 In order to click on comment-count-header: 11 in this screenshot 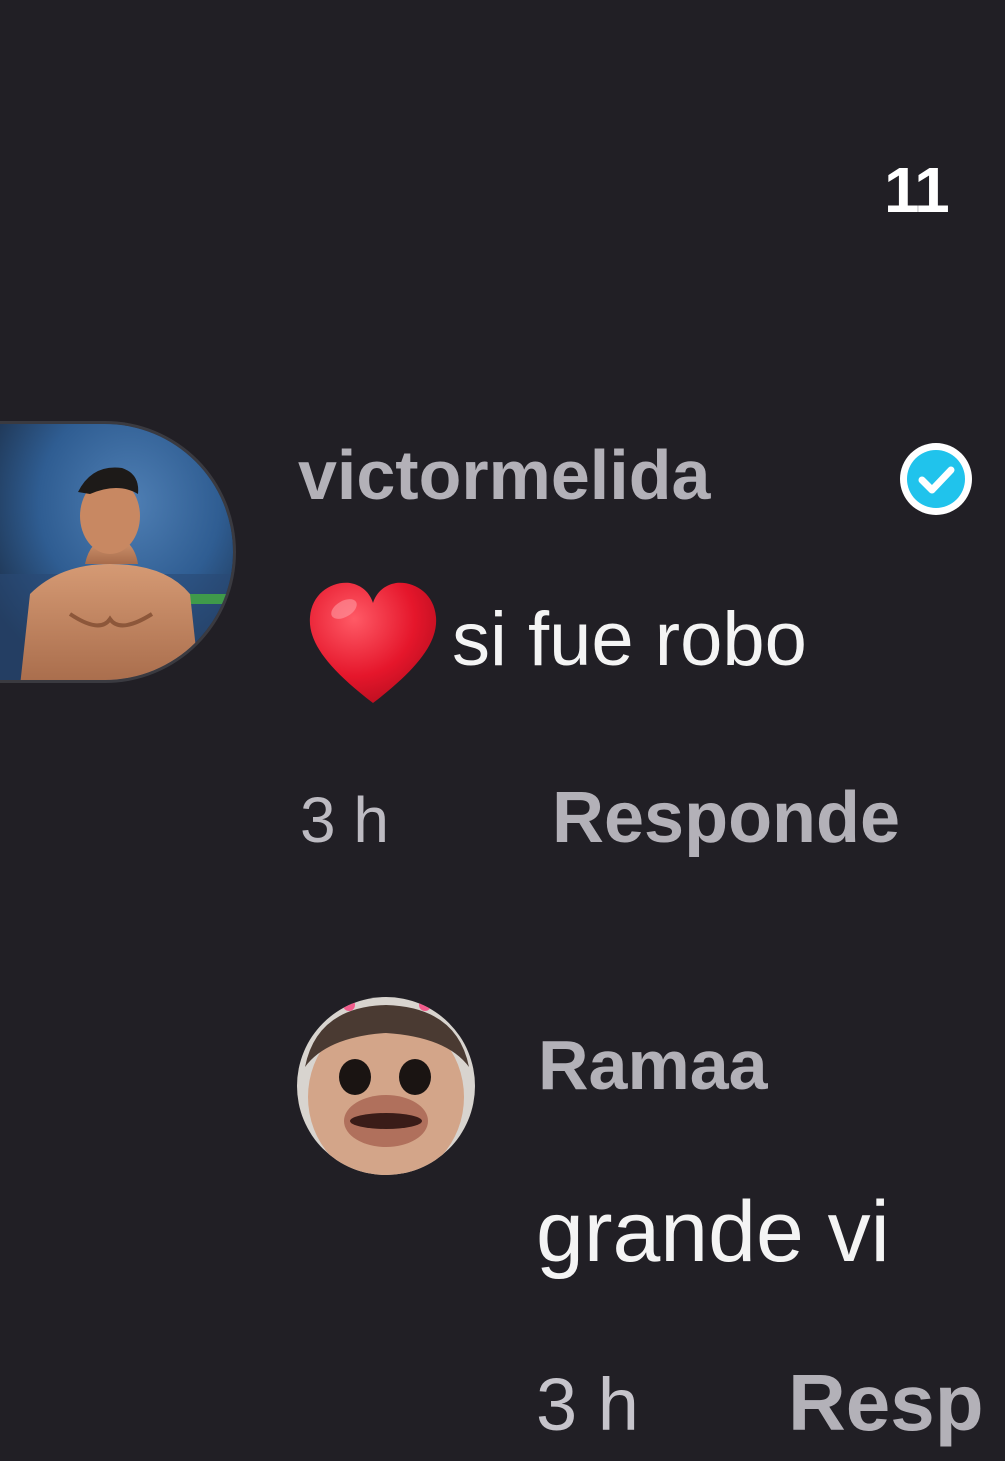, I will do `click(917, 190)`.